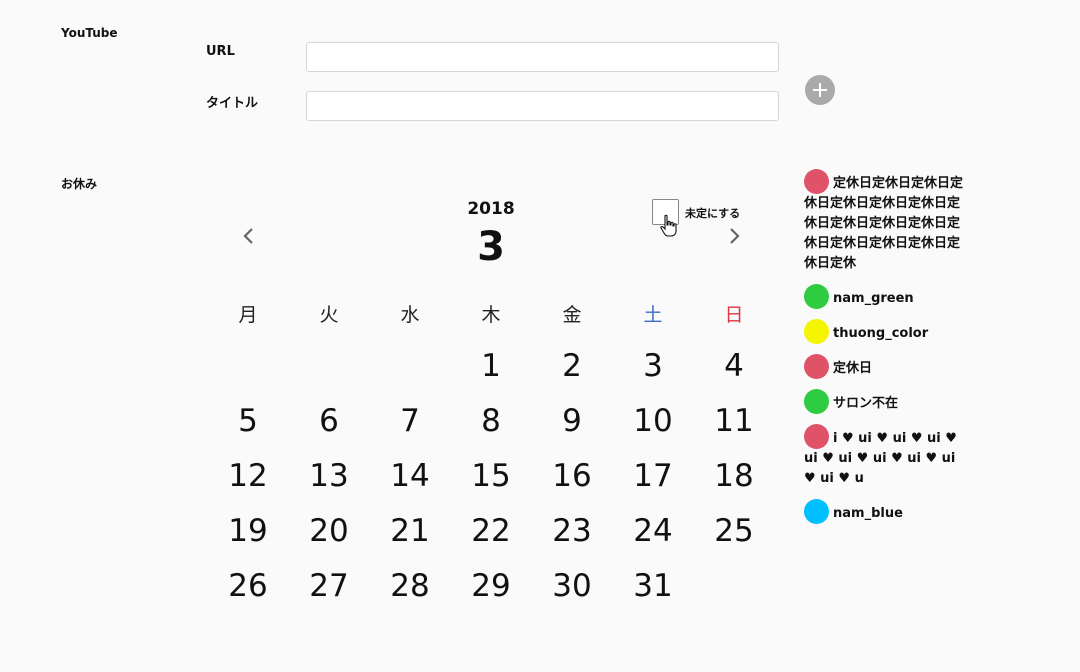 The height and width of the screenshot is (672, 1080). Describe the element at coordinates (653, 586) in the screenshot. I see `calendar-day-31: 31` at that location.